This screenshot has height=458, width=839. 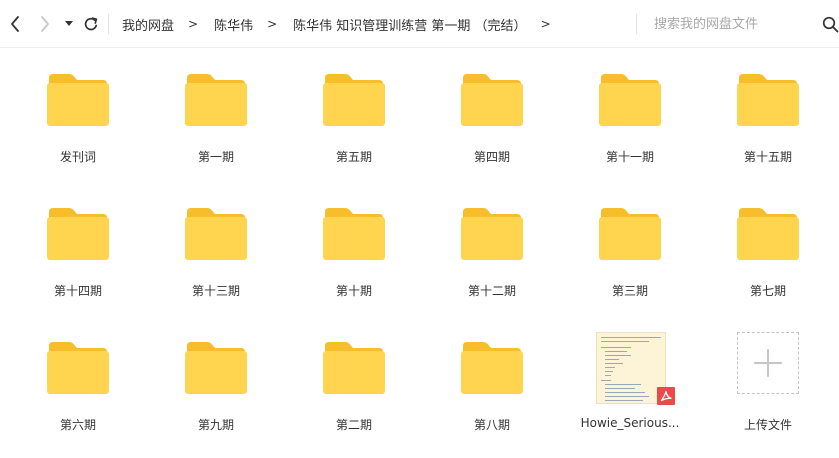 I want to click on toolbar: 我的网盘 > 陈华伟 > 陈华伟 知识管理训练营 第一期 （完结） >, so click(x=419, y=24).